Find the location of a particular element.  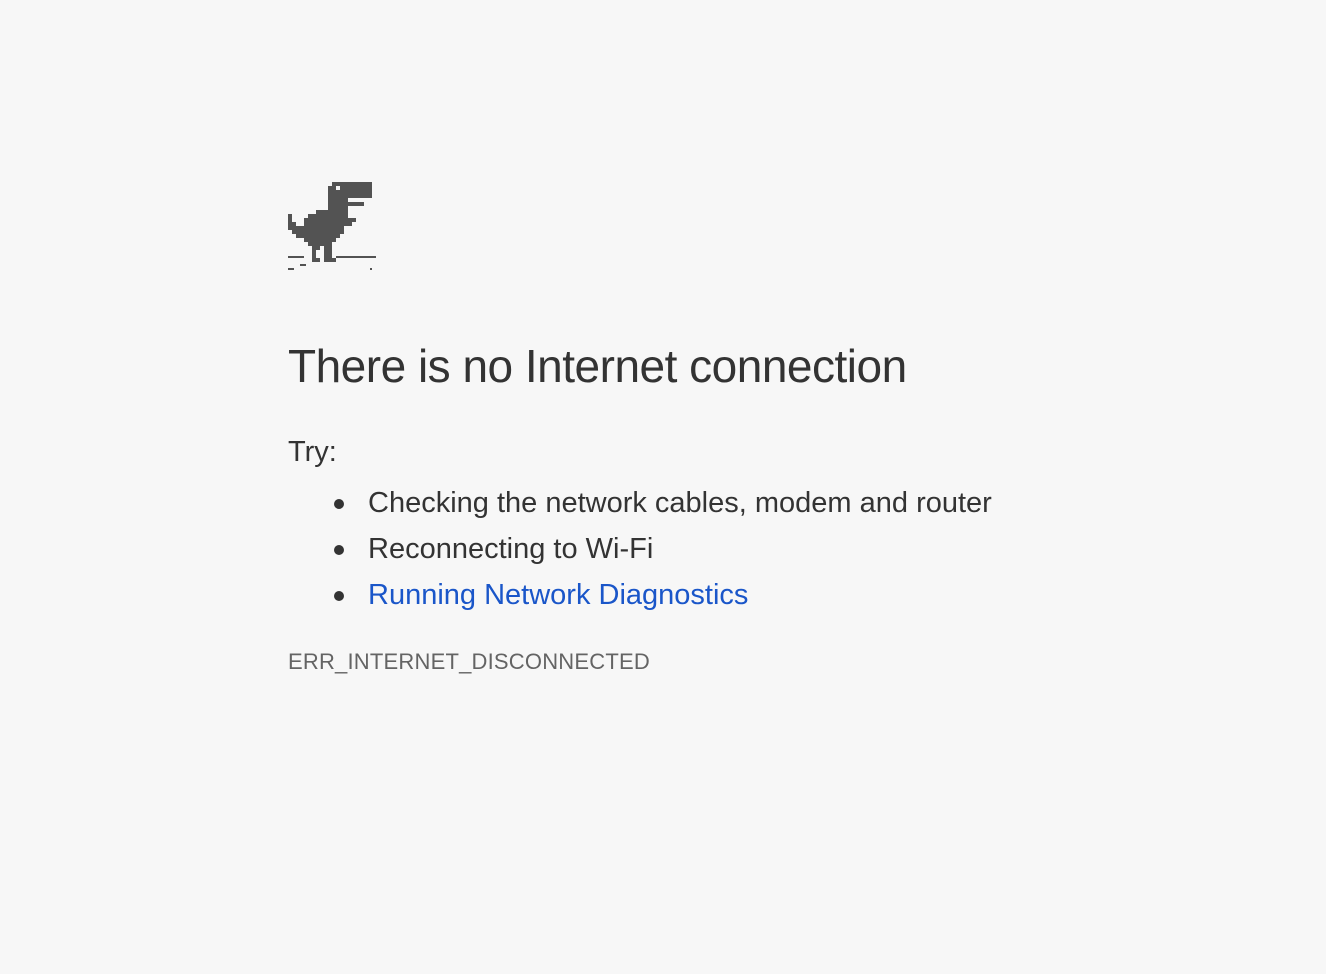

network-diagnostics-link: Running Network Diagnostics is located at coordinates (558, 595).